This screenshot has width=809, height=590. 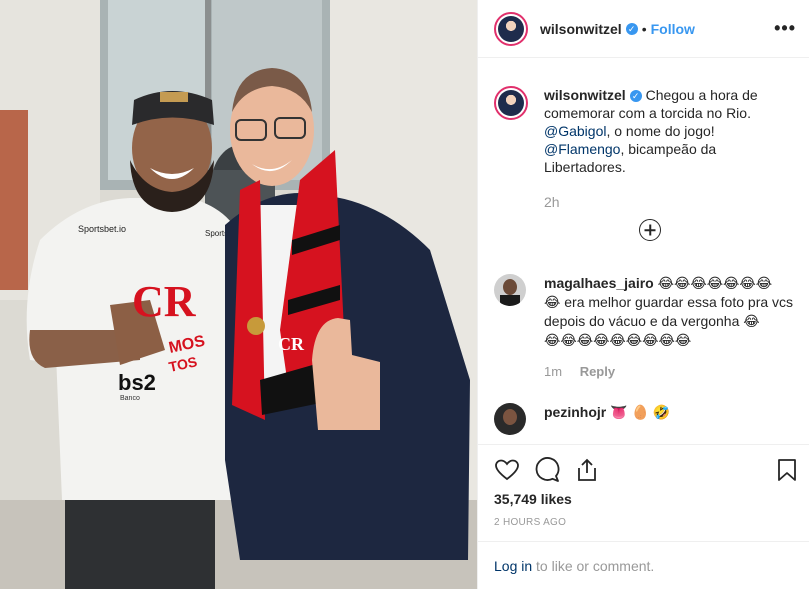 I want to click on comment-emoji-tail: 😂, so click(x=751, y=321).